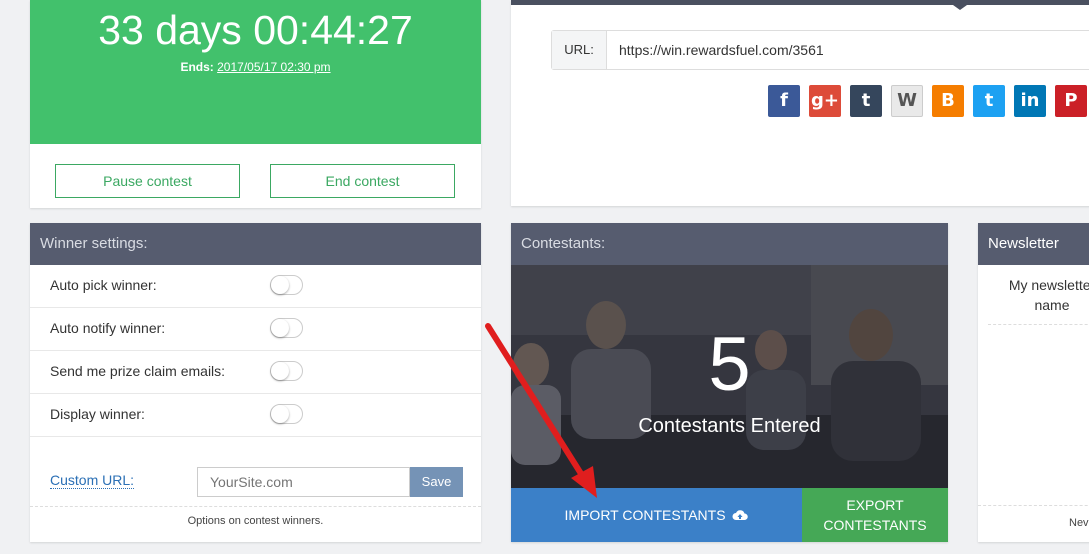  What do you see at coordinates (866, 101) in the screenshot?
I see `tumblr-icon: t` at bounding box center [866, 101].